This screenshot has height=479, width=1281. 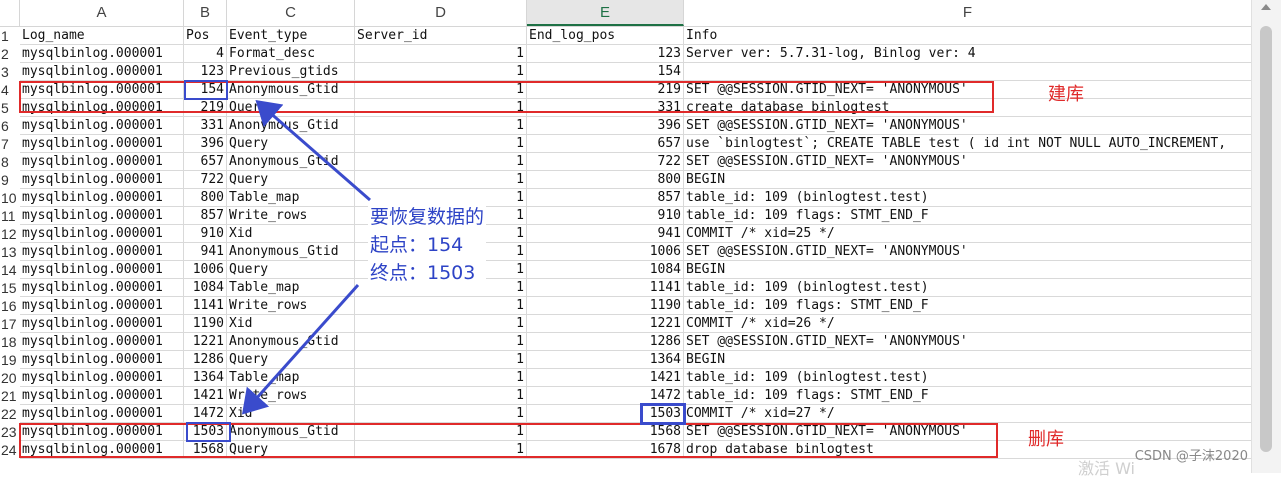 I want to click on cell: 4, so click(x=205, y=53).